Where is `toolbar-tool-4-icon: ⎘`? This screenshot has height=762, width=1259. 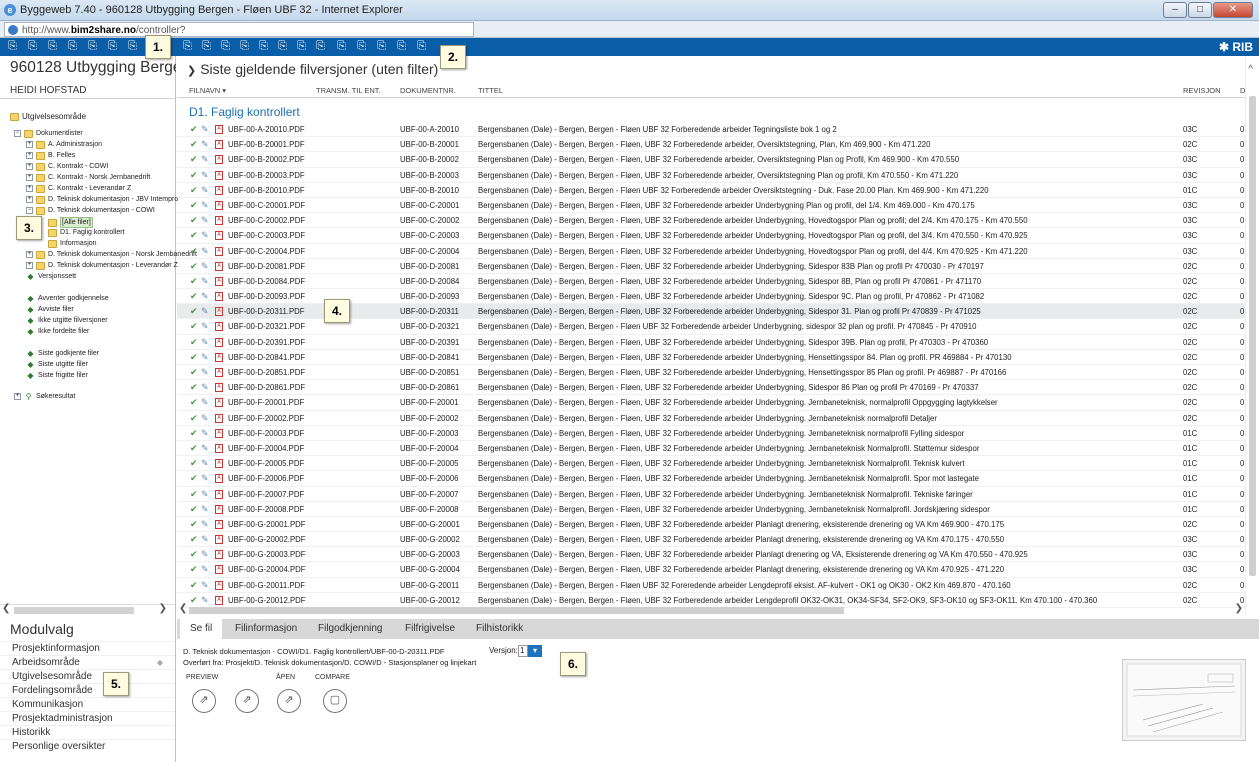
toolbar-tool-4-icon: ⎘ is located at coordinates (72, 46).